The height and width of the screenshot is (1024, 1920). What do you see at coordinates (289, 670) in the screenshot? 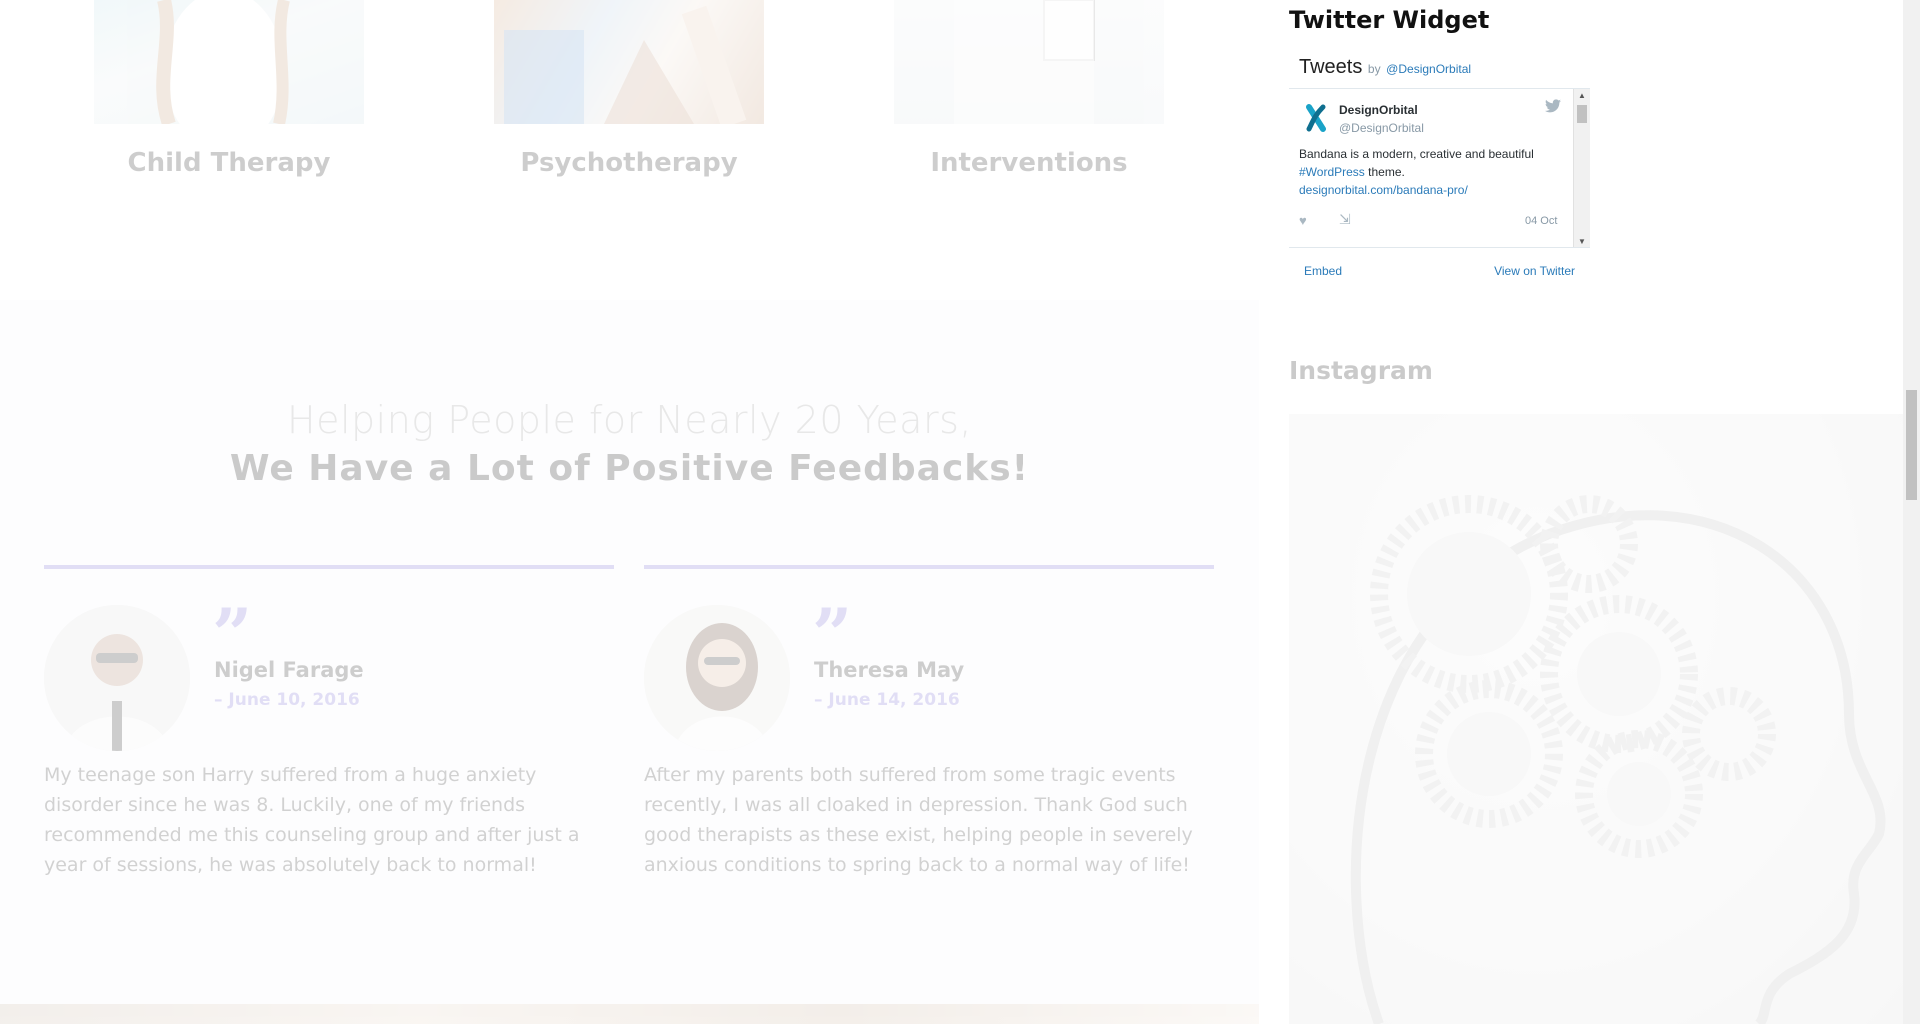
I see `testimonial-name: Nigel Farage` at bounding box center [289, 670].